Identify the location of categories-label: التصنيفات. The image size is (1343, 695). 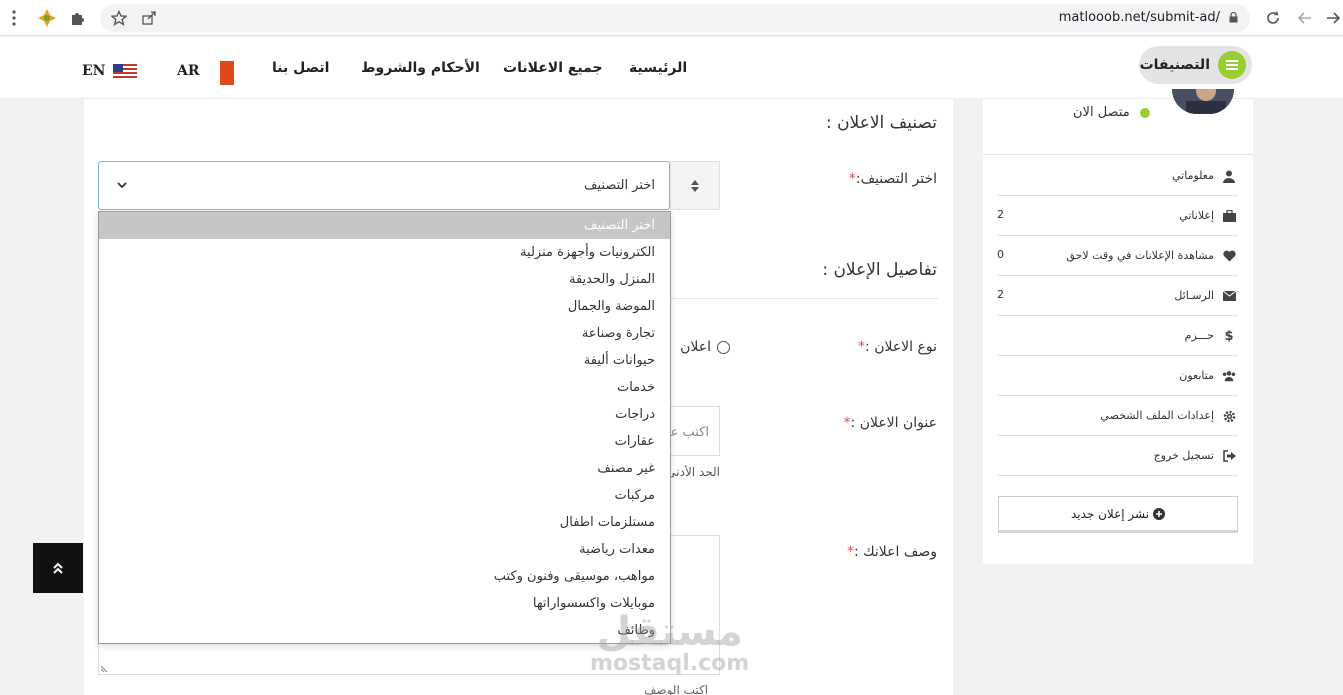
(1174, 65).